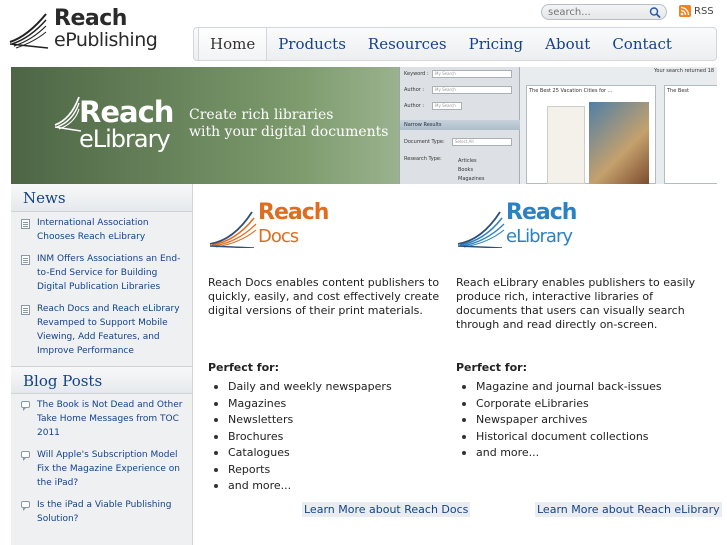 The height and width of the screenshot is (545, 727). Describe the element at coordinates (559, 437) in the screenshot. I see `list-item: Historical document collections` at that location.